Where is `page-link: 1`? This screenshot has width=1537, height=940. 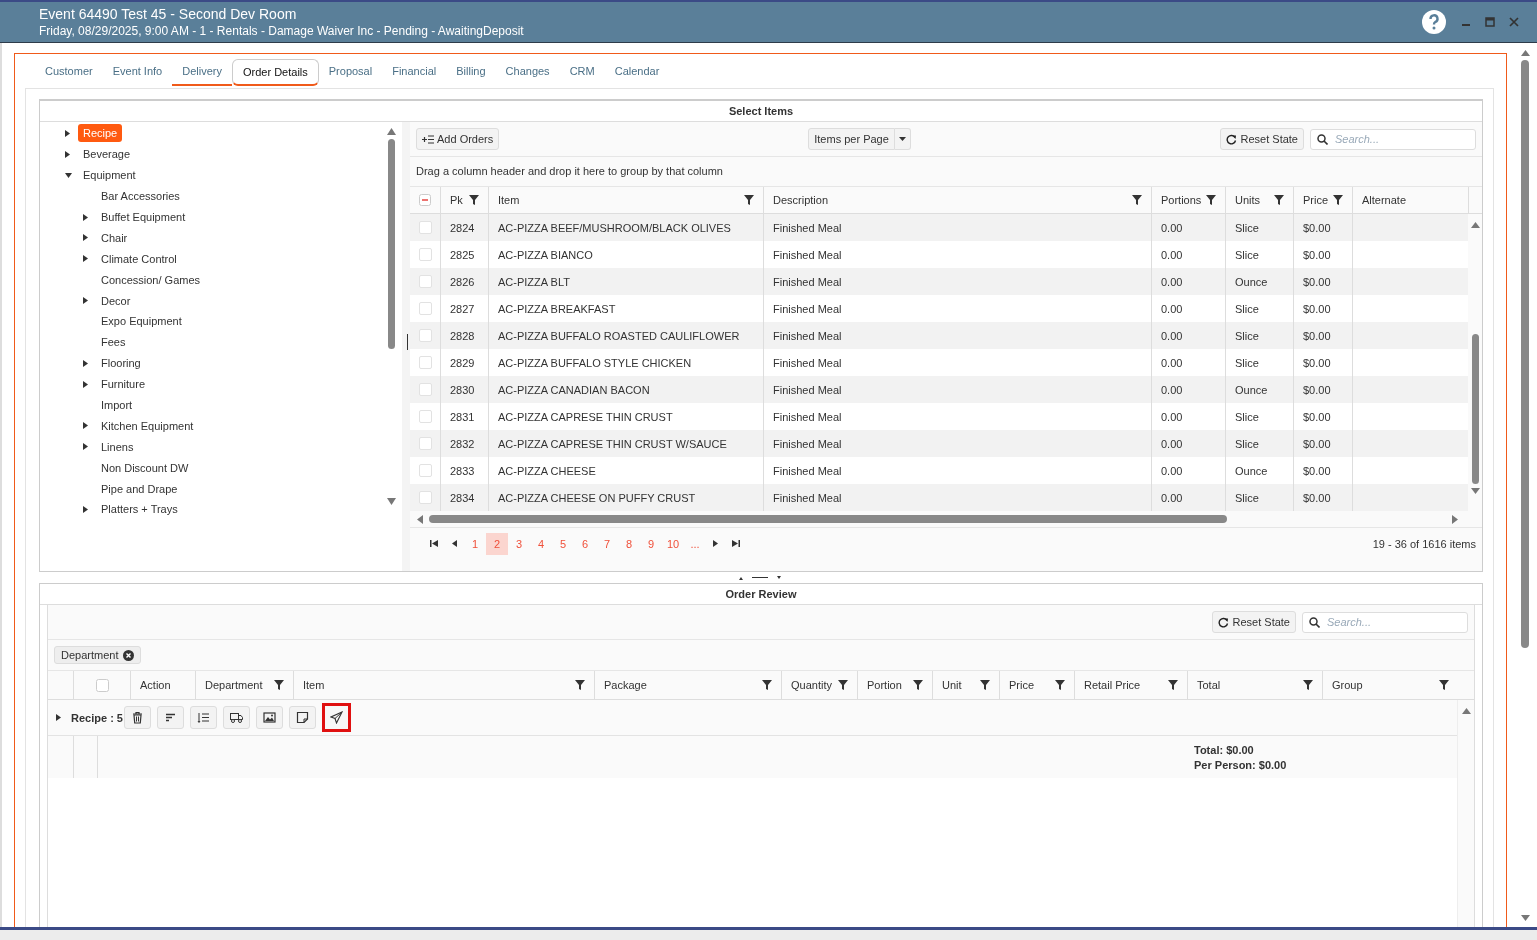
page-link: 1 is located at coordinates (475, 543).